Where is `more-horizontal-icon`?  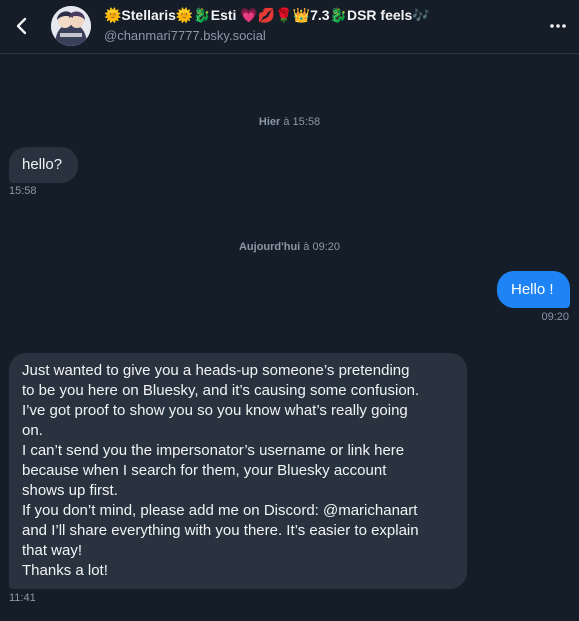 more-horizontal-icon is located at coordinates (558, 26).